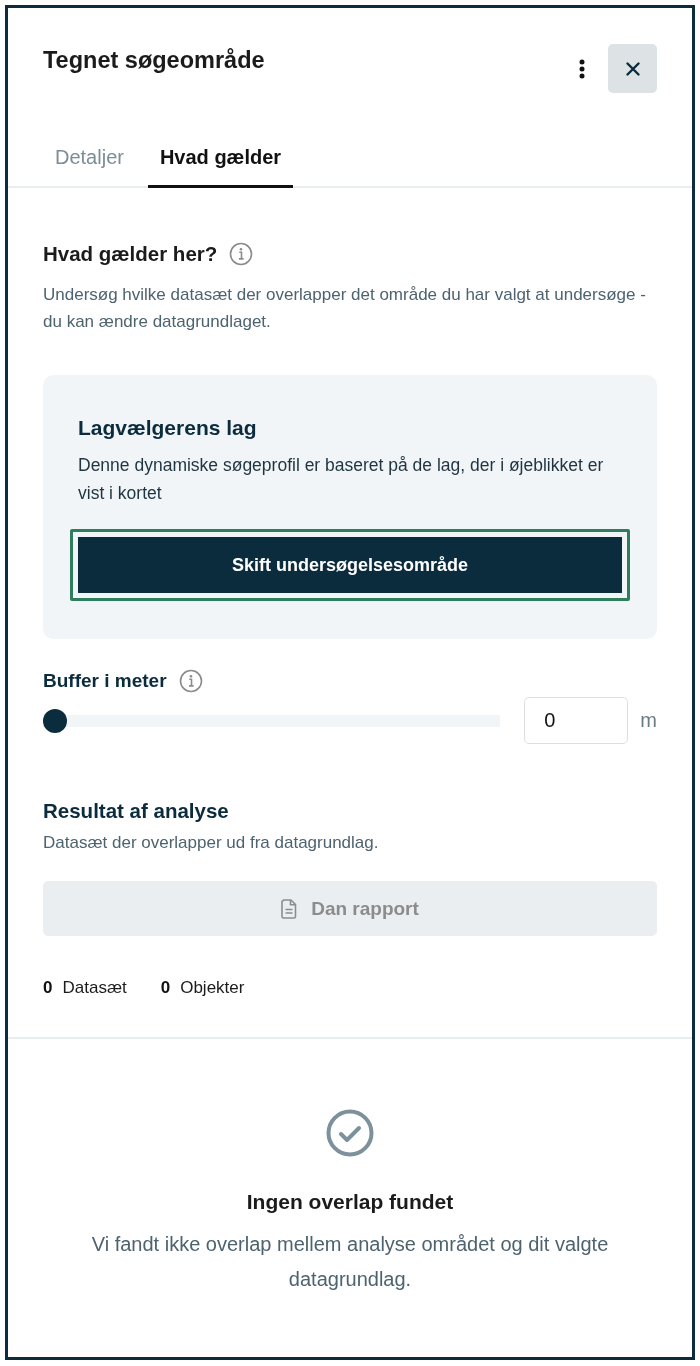 The height and width of the screenshot is (1366, 700). Describe the element at coordinates (154, 60) in the screenshot. I see `panel-title: Tegnet søgeområde` at that location.